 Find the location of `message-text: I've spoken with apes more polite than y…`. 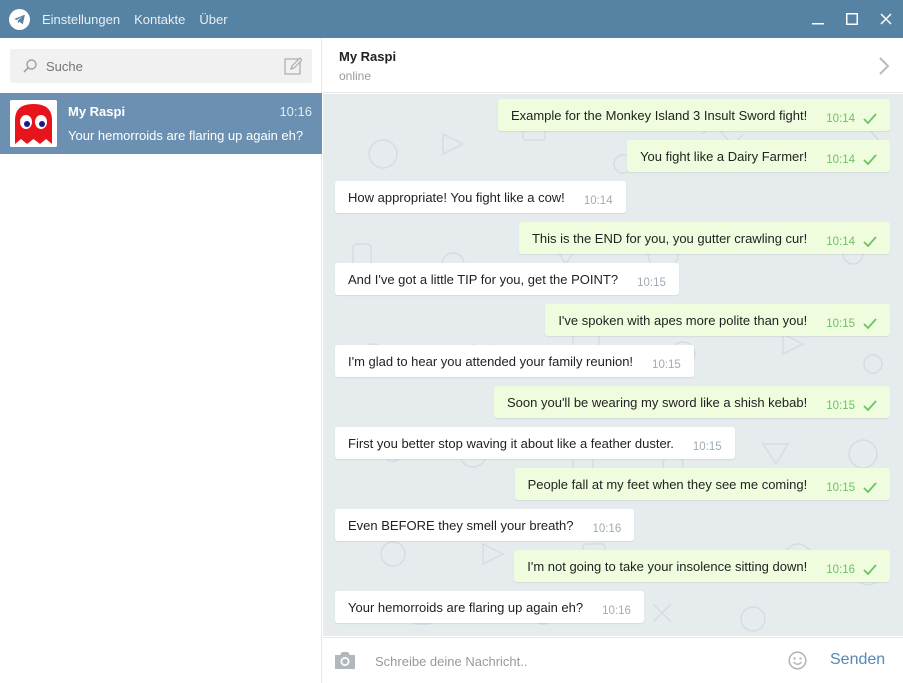

message-text: I've spoken with apes more polite than y… is located at coordinates (683, 320).